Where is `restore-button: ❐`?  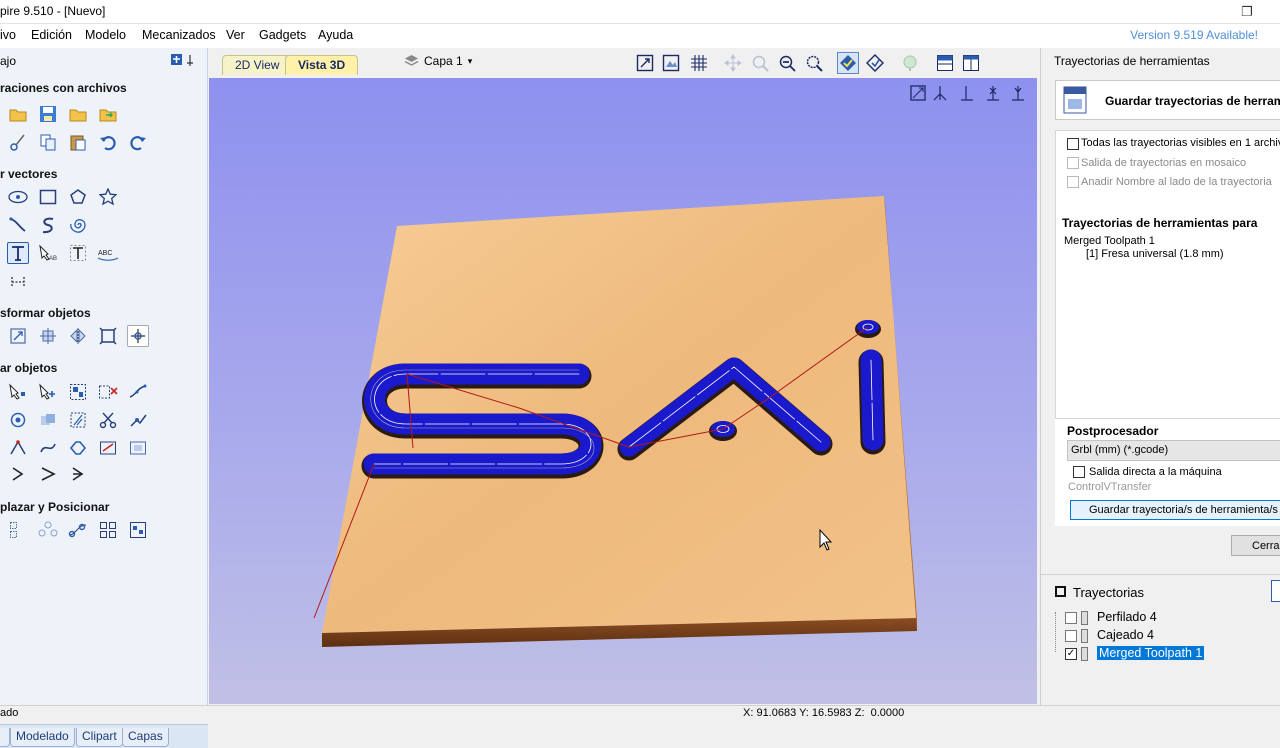 restore-button: ❐ is located at coordinates (1247, 12).